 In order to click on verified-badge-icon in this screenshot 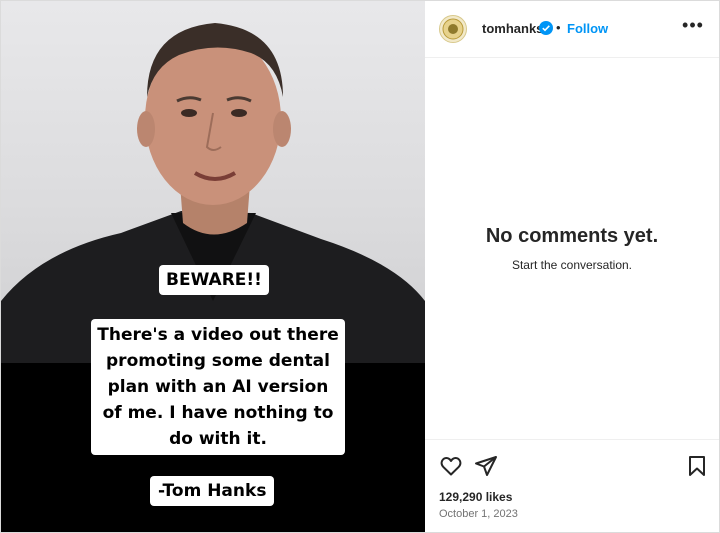, I will do `click(546, 28)`.